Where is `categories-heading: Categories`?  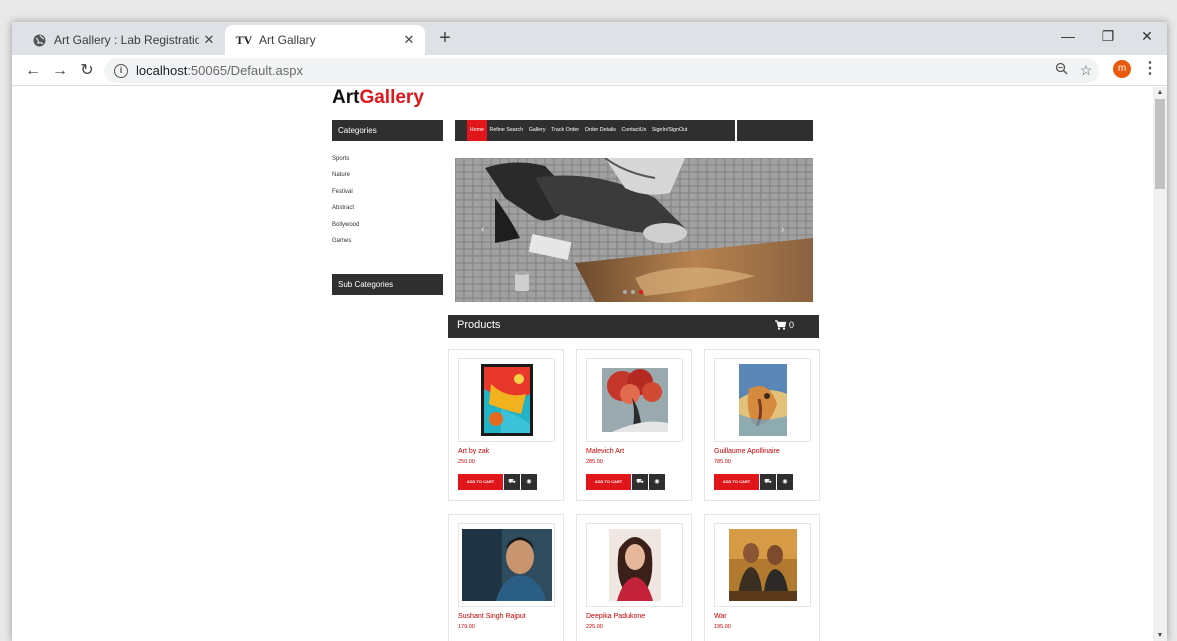 categories-heading: Categories is located at coordinates (387, 130).